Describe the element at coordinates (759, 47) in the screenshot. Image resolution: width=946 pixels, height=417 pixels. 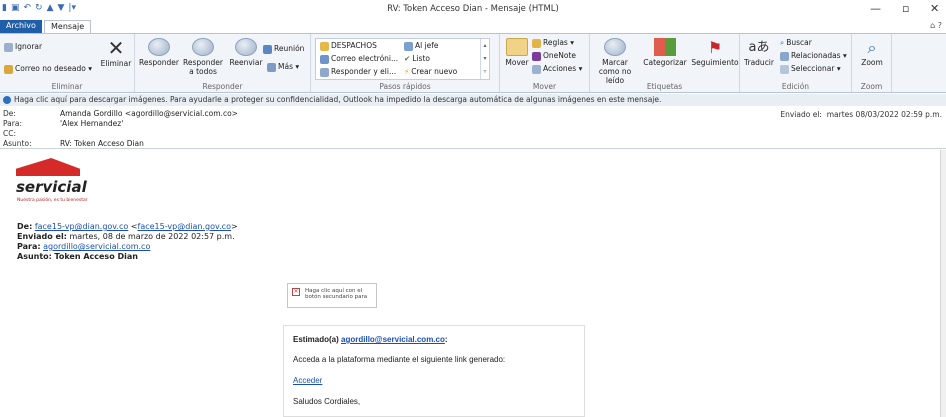
I see `translate-icon: aあ` at that location.